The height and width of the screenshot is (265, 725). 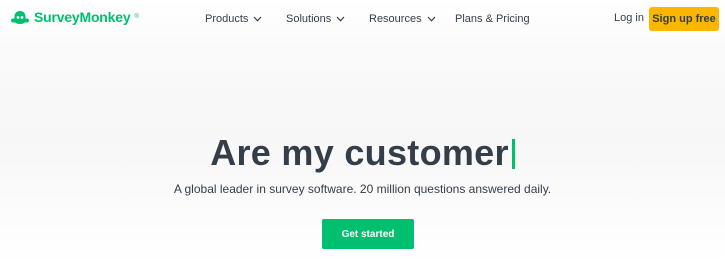 What do you see at coordinates (309, 19) in the screenshot?
I see `nav-solutions-label: Solutions` at bounding box center [309, 19].